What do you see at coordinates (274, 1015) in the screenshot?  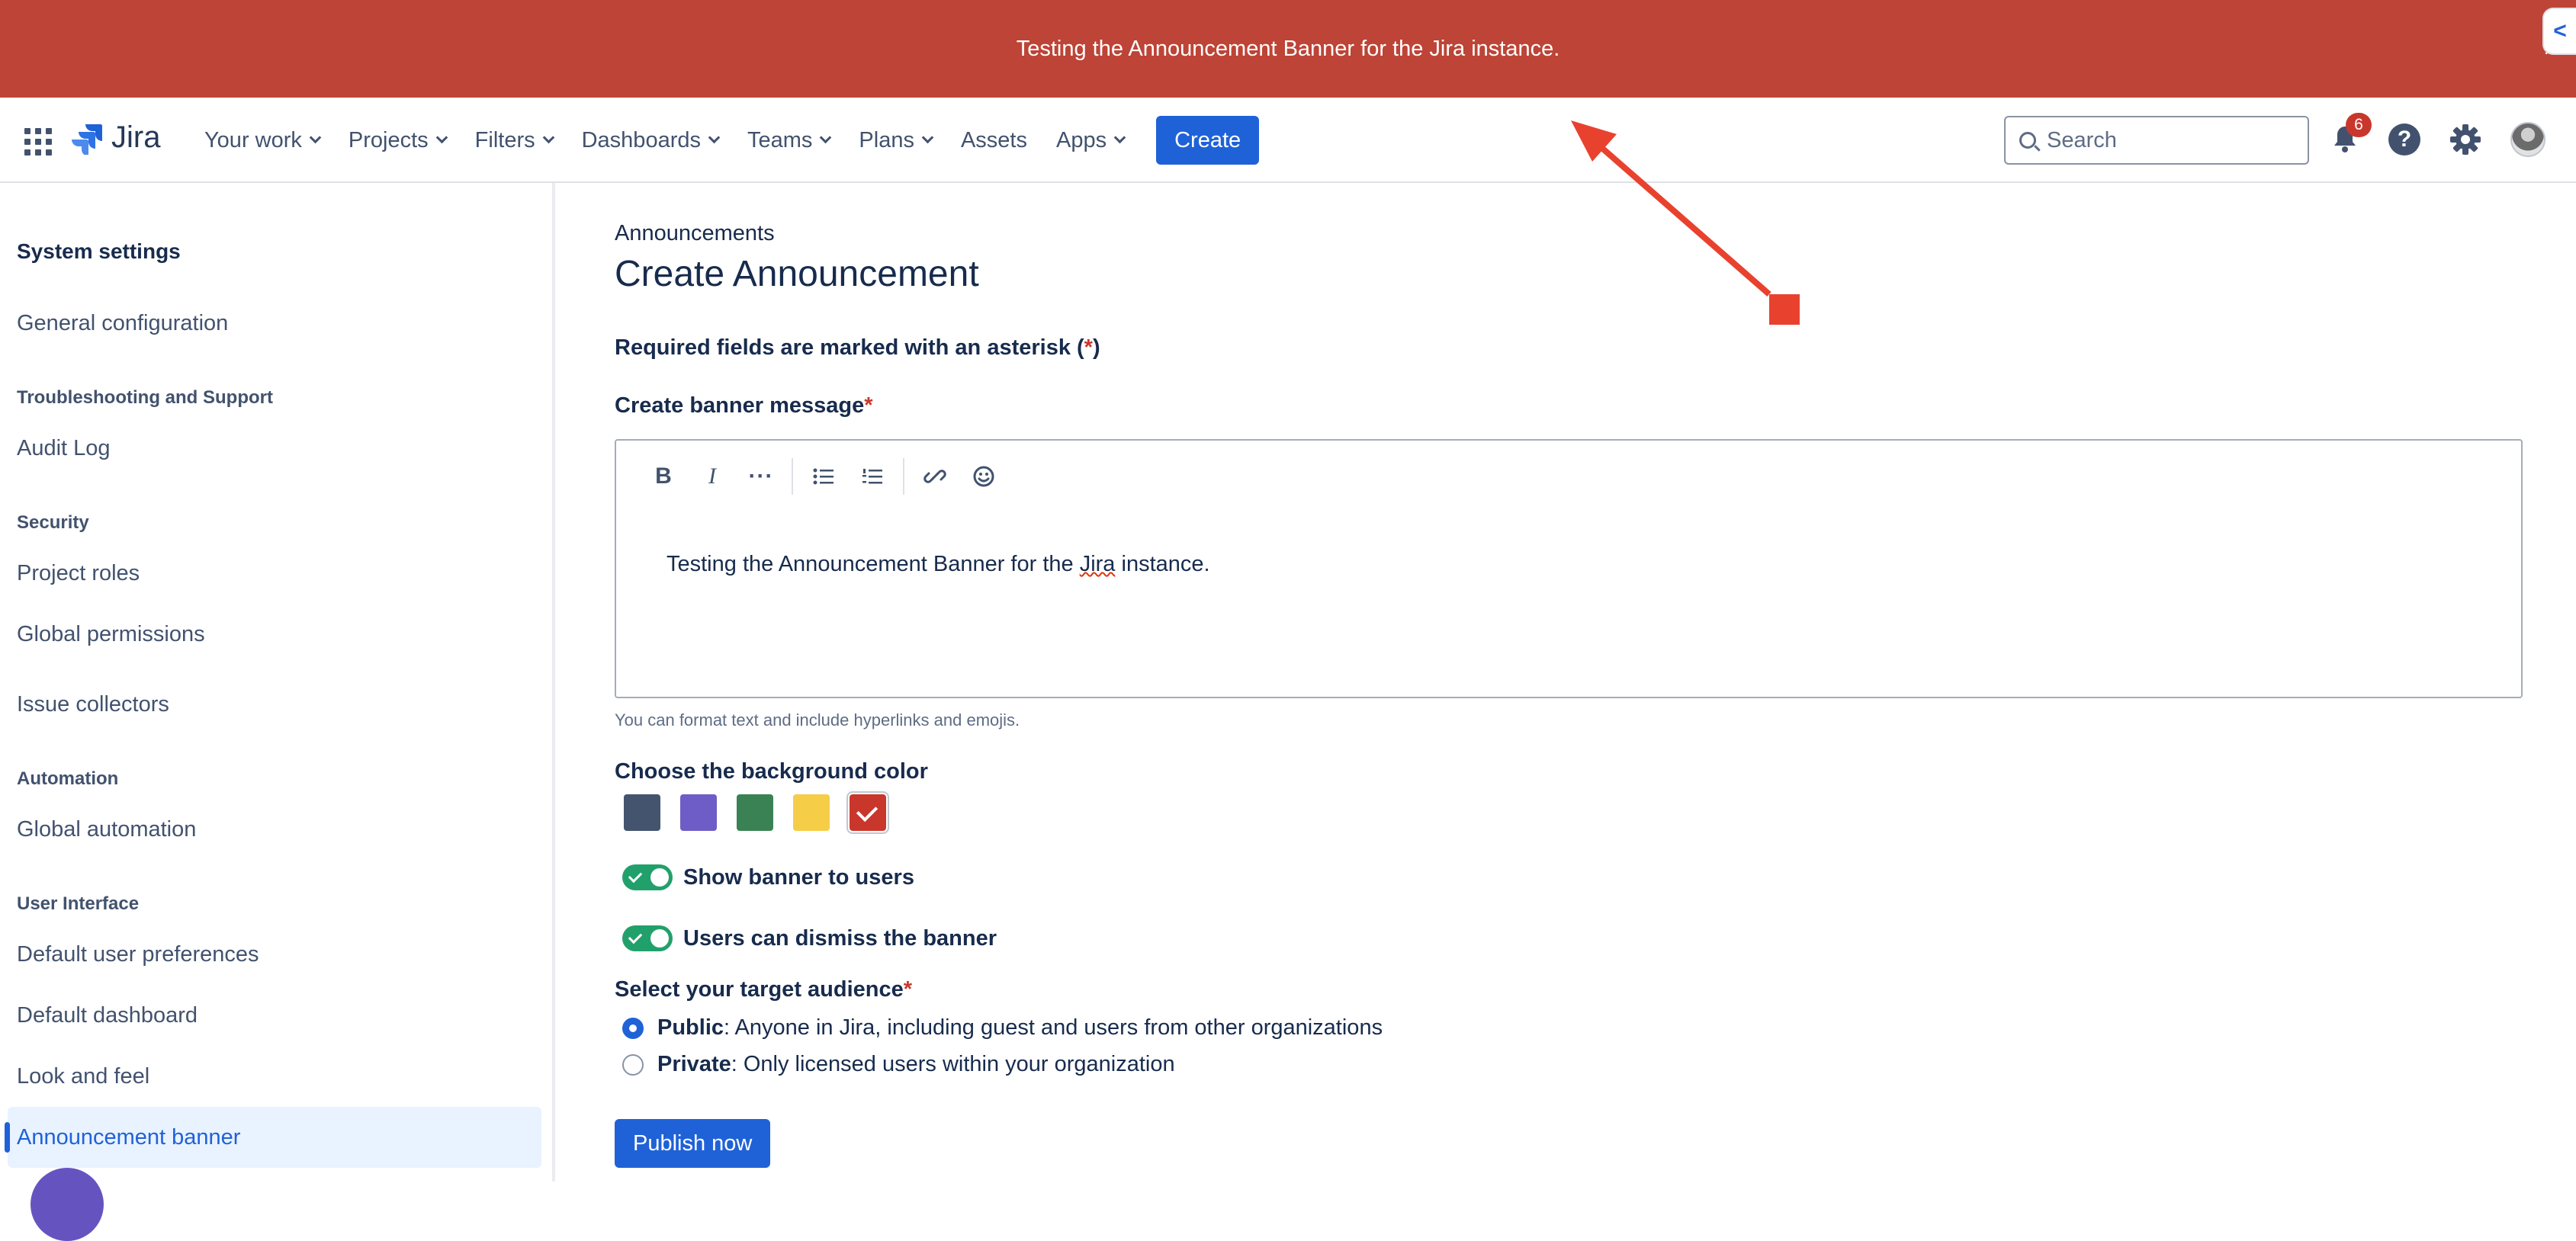 I see `sidebar-item-default-dashboard: Default dashboard` at bounding box center [274, 1015].